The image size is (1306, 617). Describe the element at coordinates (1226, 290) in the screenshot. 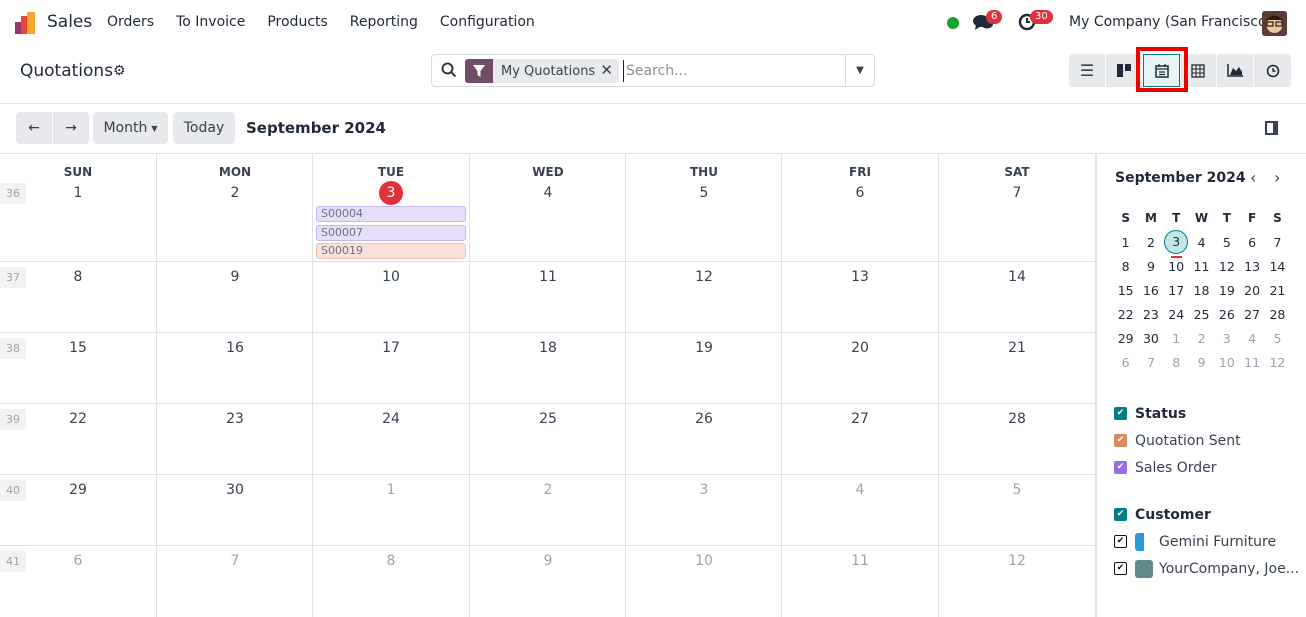

I see `mini-day: 19` at that location.